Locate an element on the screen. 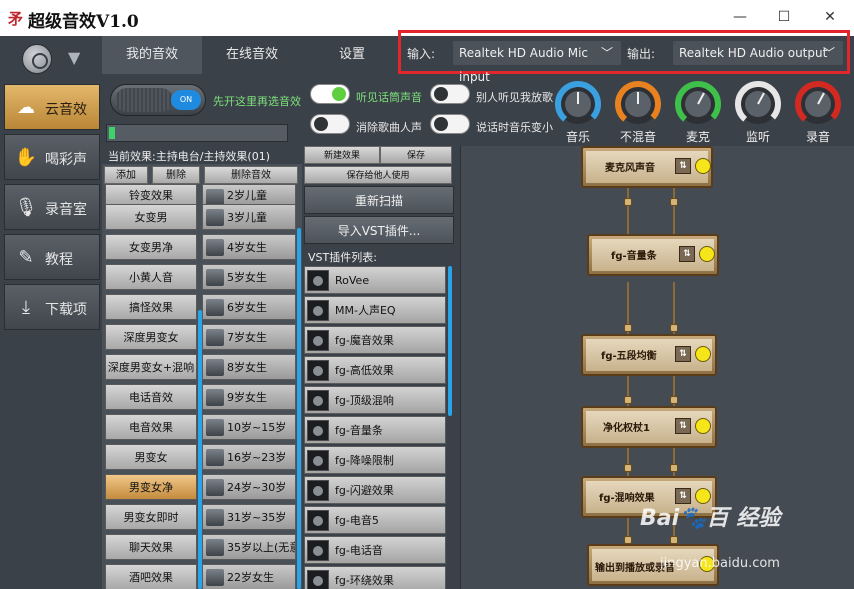 This screenshot has height=589, width=854. output-device-select: Realtek HD Audio output ﹀ is located at coordinates (758, 53).